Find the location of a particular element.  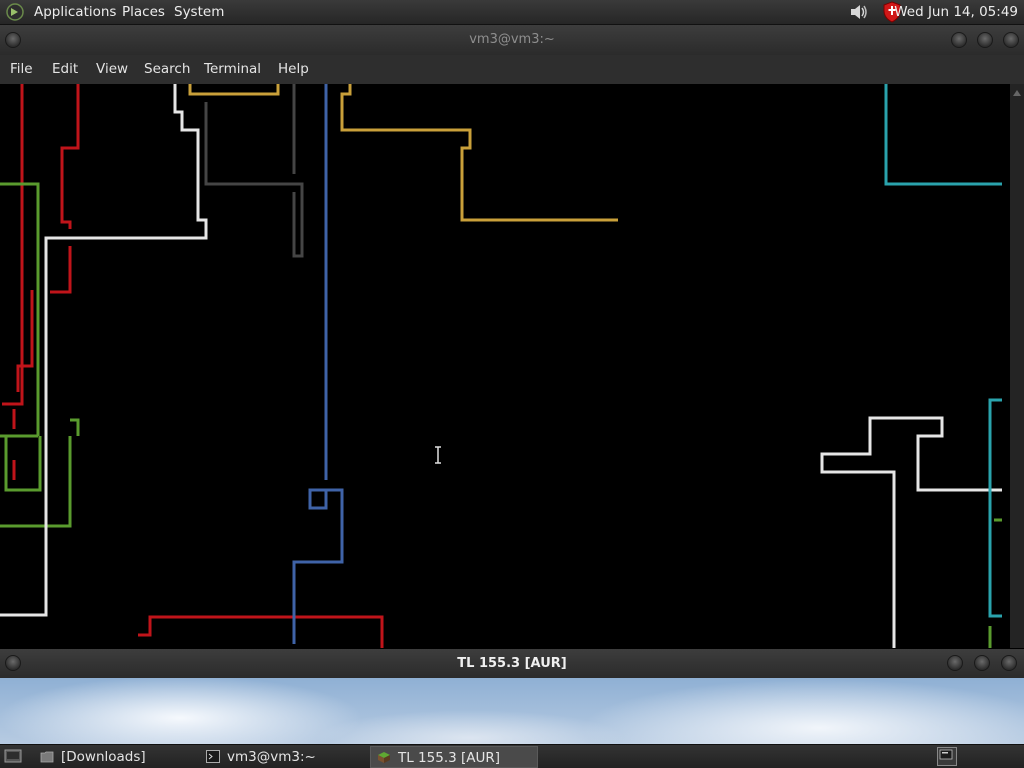

pipe-yellow is located at coordinates (403, 153).